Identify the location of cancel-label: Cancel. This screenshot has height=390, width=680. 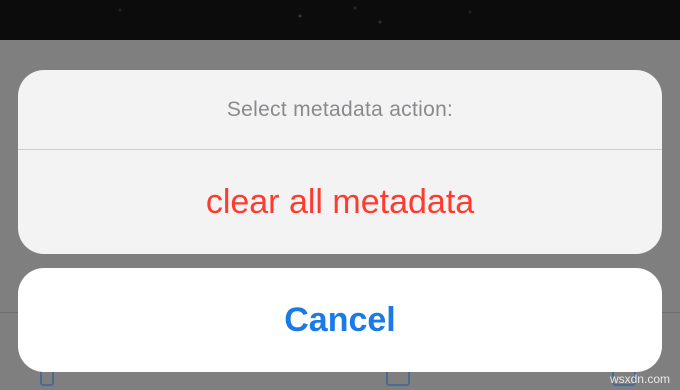
(340, 319).